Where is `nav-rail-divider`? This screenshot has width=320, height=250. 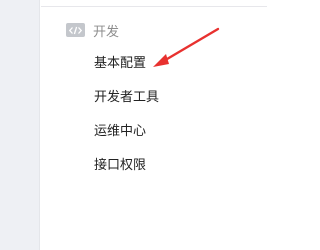
nav-rail-divider is located at coordinates (39, 125).